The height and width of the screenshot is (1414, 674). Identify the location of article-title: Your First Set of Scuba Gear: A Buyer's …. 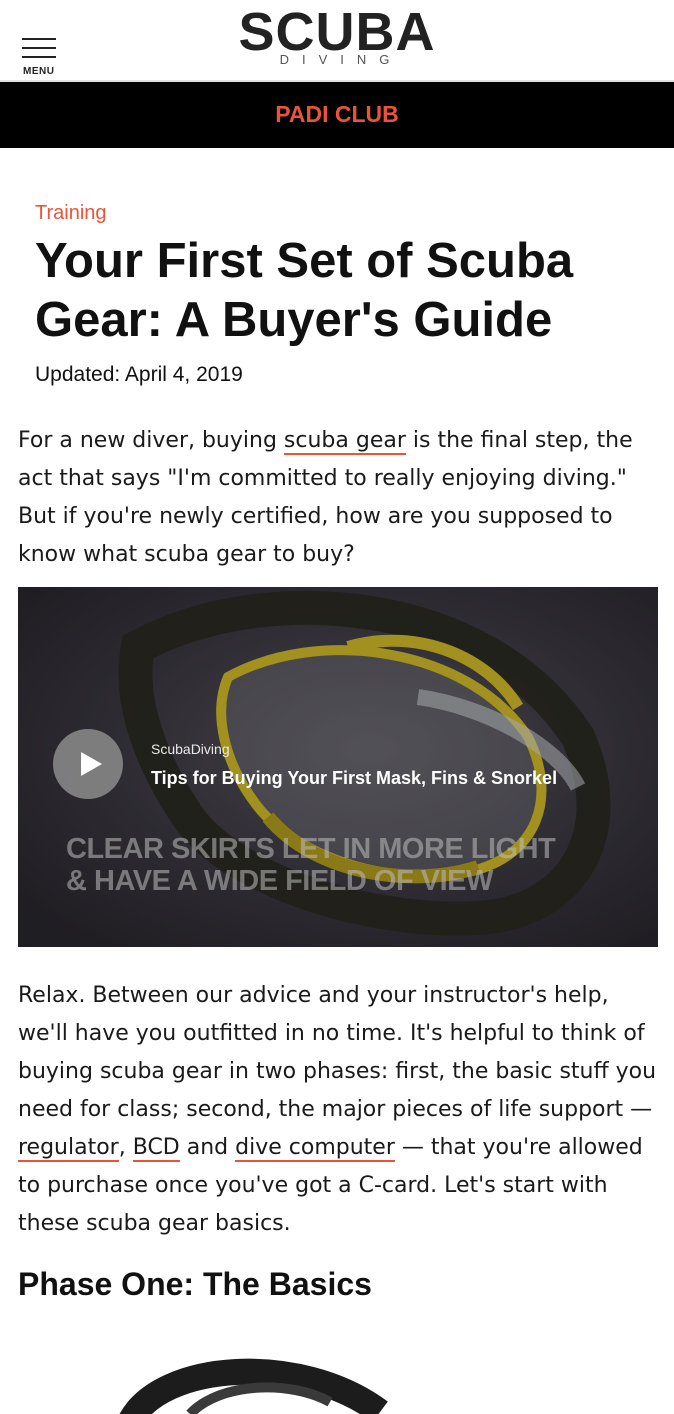
(304, 290).